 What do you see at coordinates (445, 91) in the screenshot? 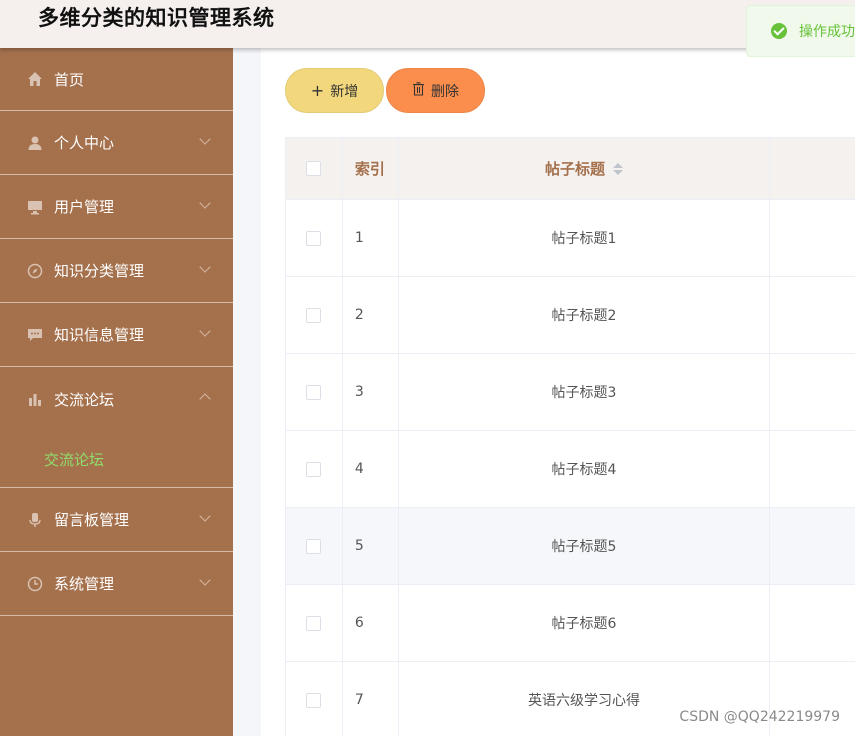
I see `delete-button-label: 删除` at bounding box center [445, 91].